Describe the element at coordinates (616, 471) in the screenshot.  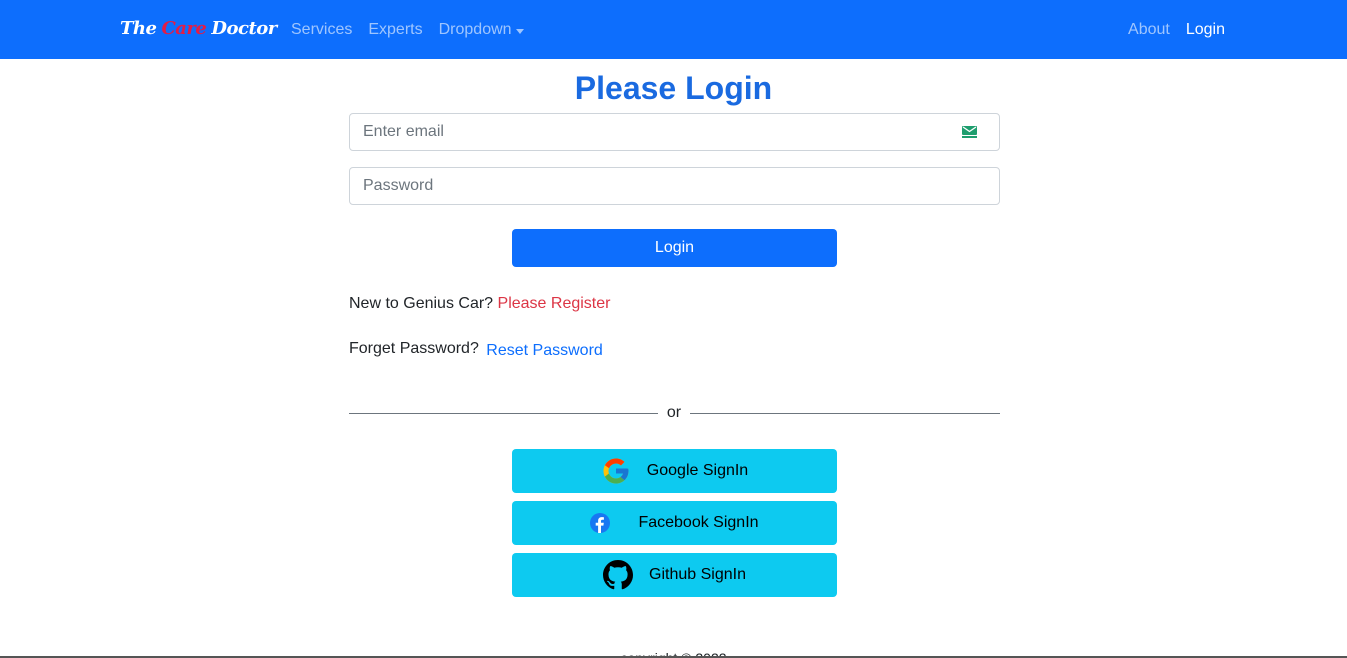
I see `google-icon` at that location.